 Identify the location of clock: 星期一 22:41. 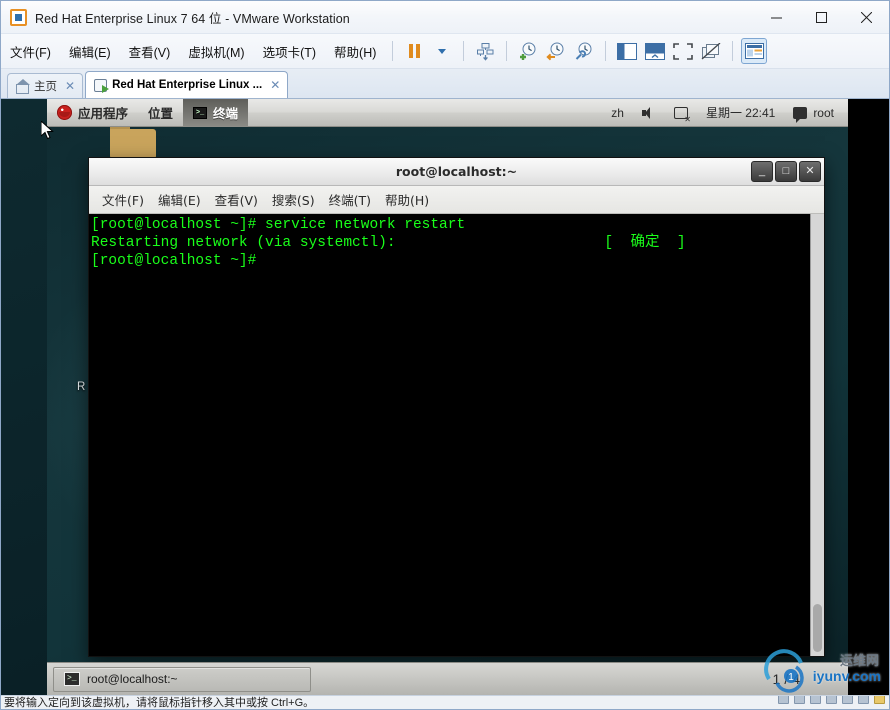
(740, 112).